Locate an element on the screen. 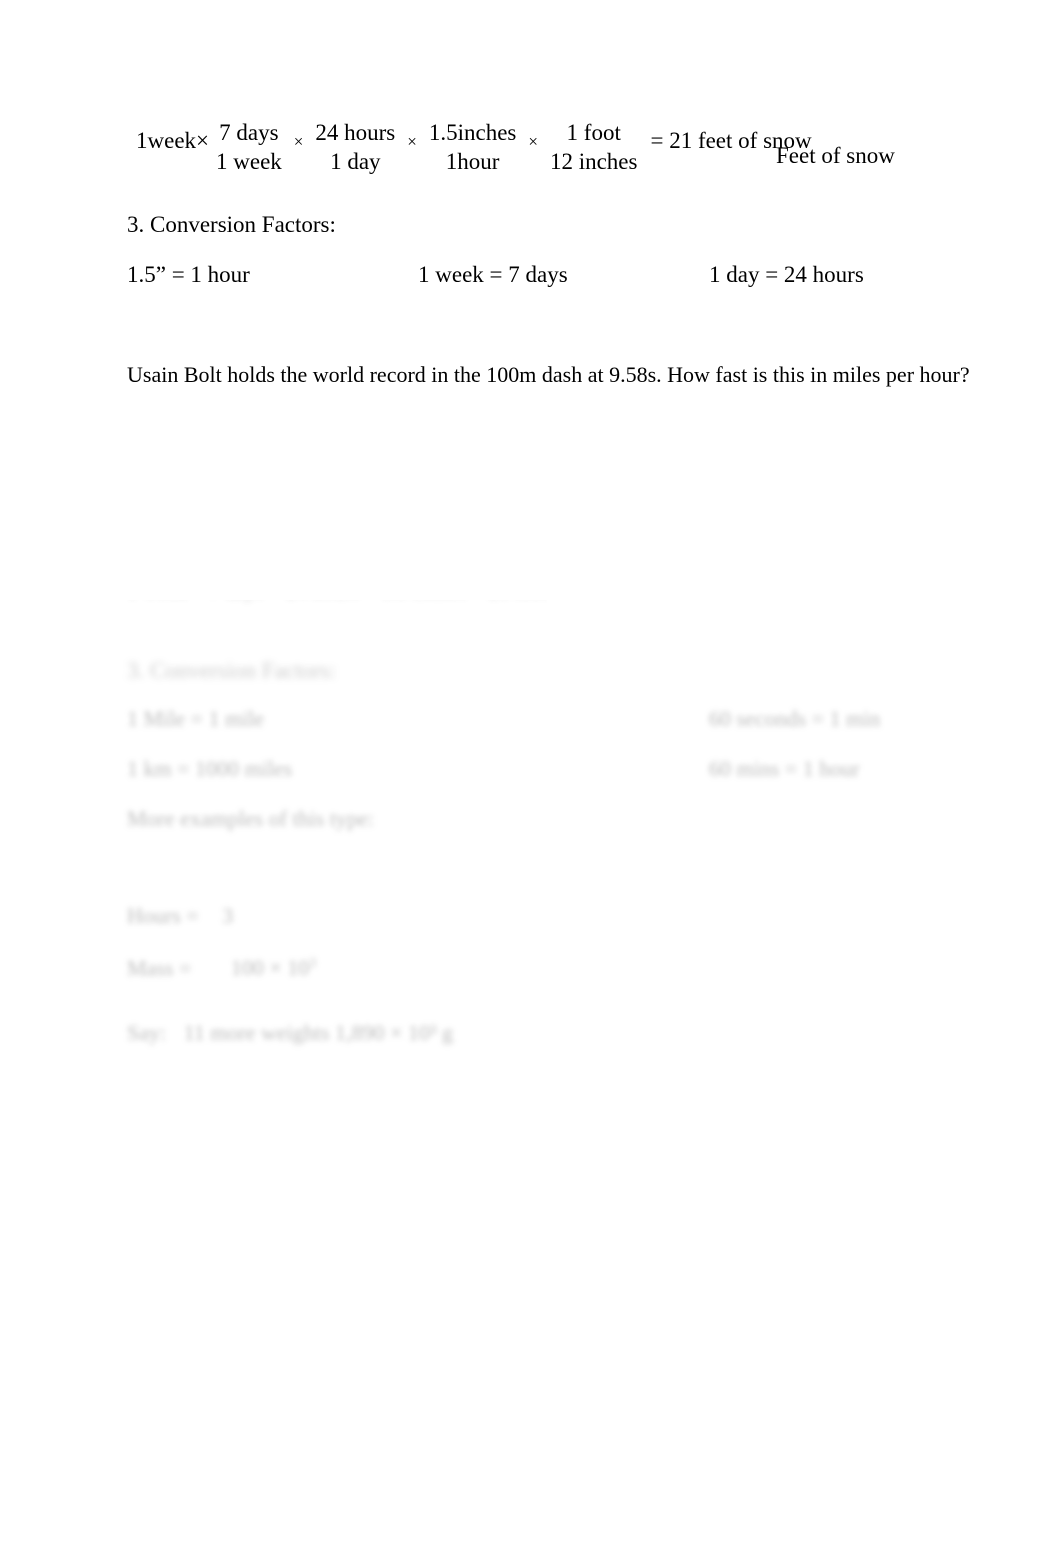  faded-conversion-factor-right-2: 60 mins = 1 hour is located at coordinates (784, 768).